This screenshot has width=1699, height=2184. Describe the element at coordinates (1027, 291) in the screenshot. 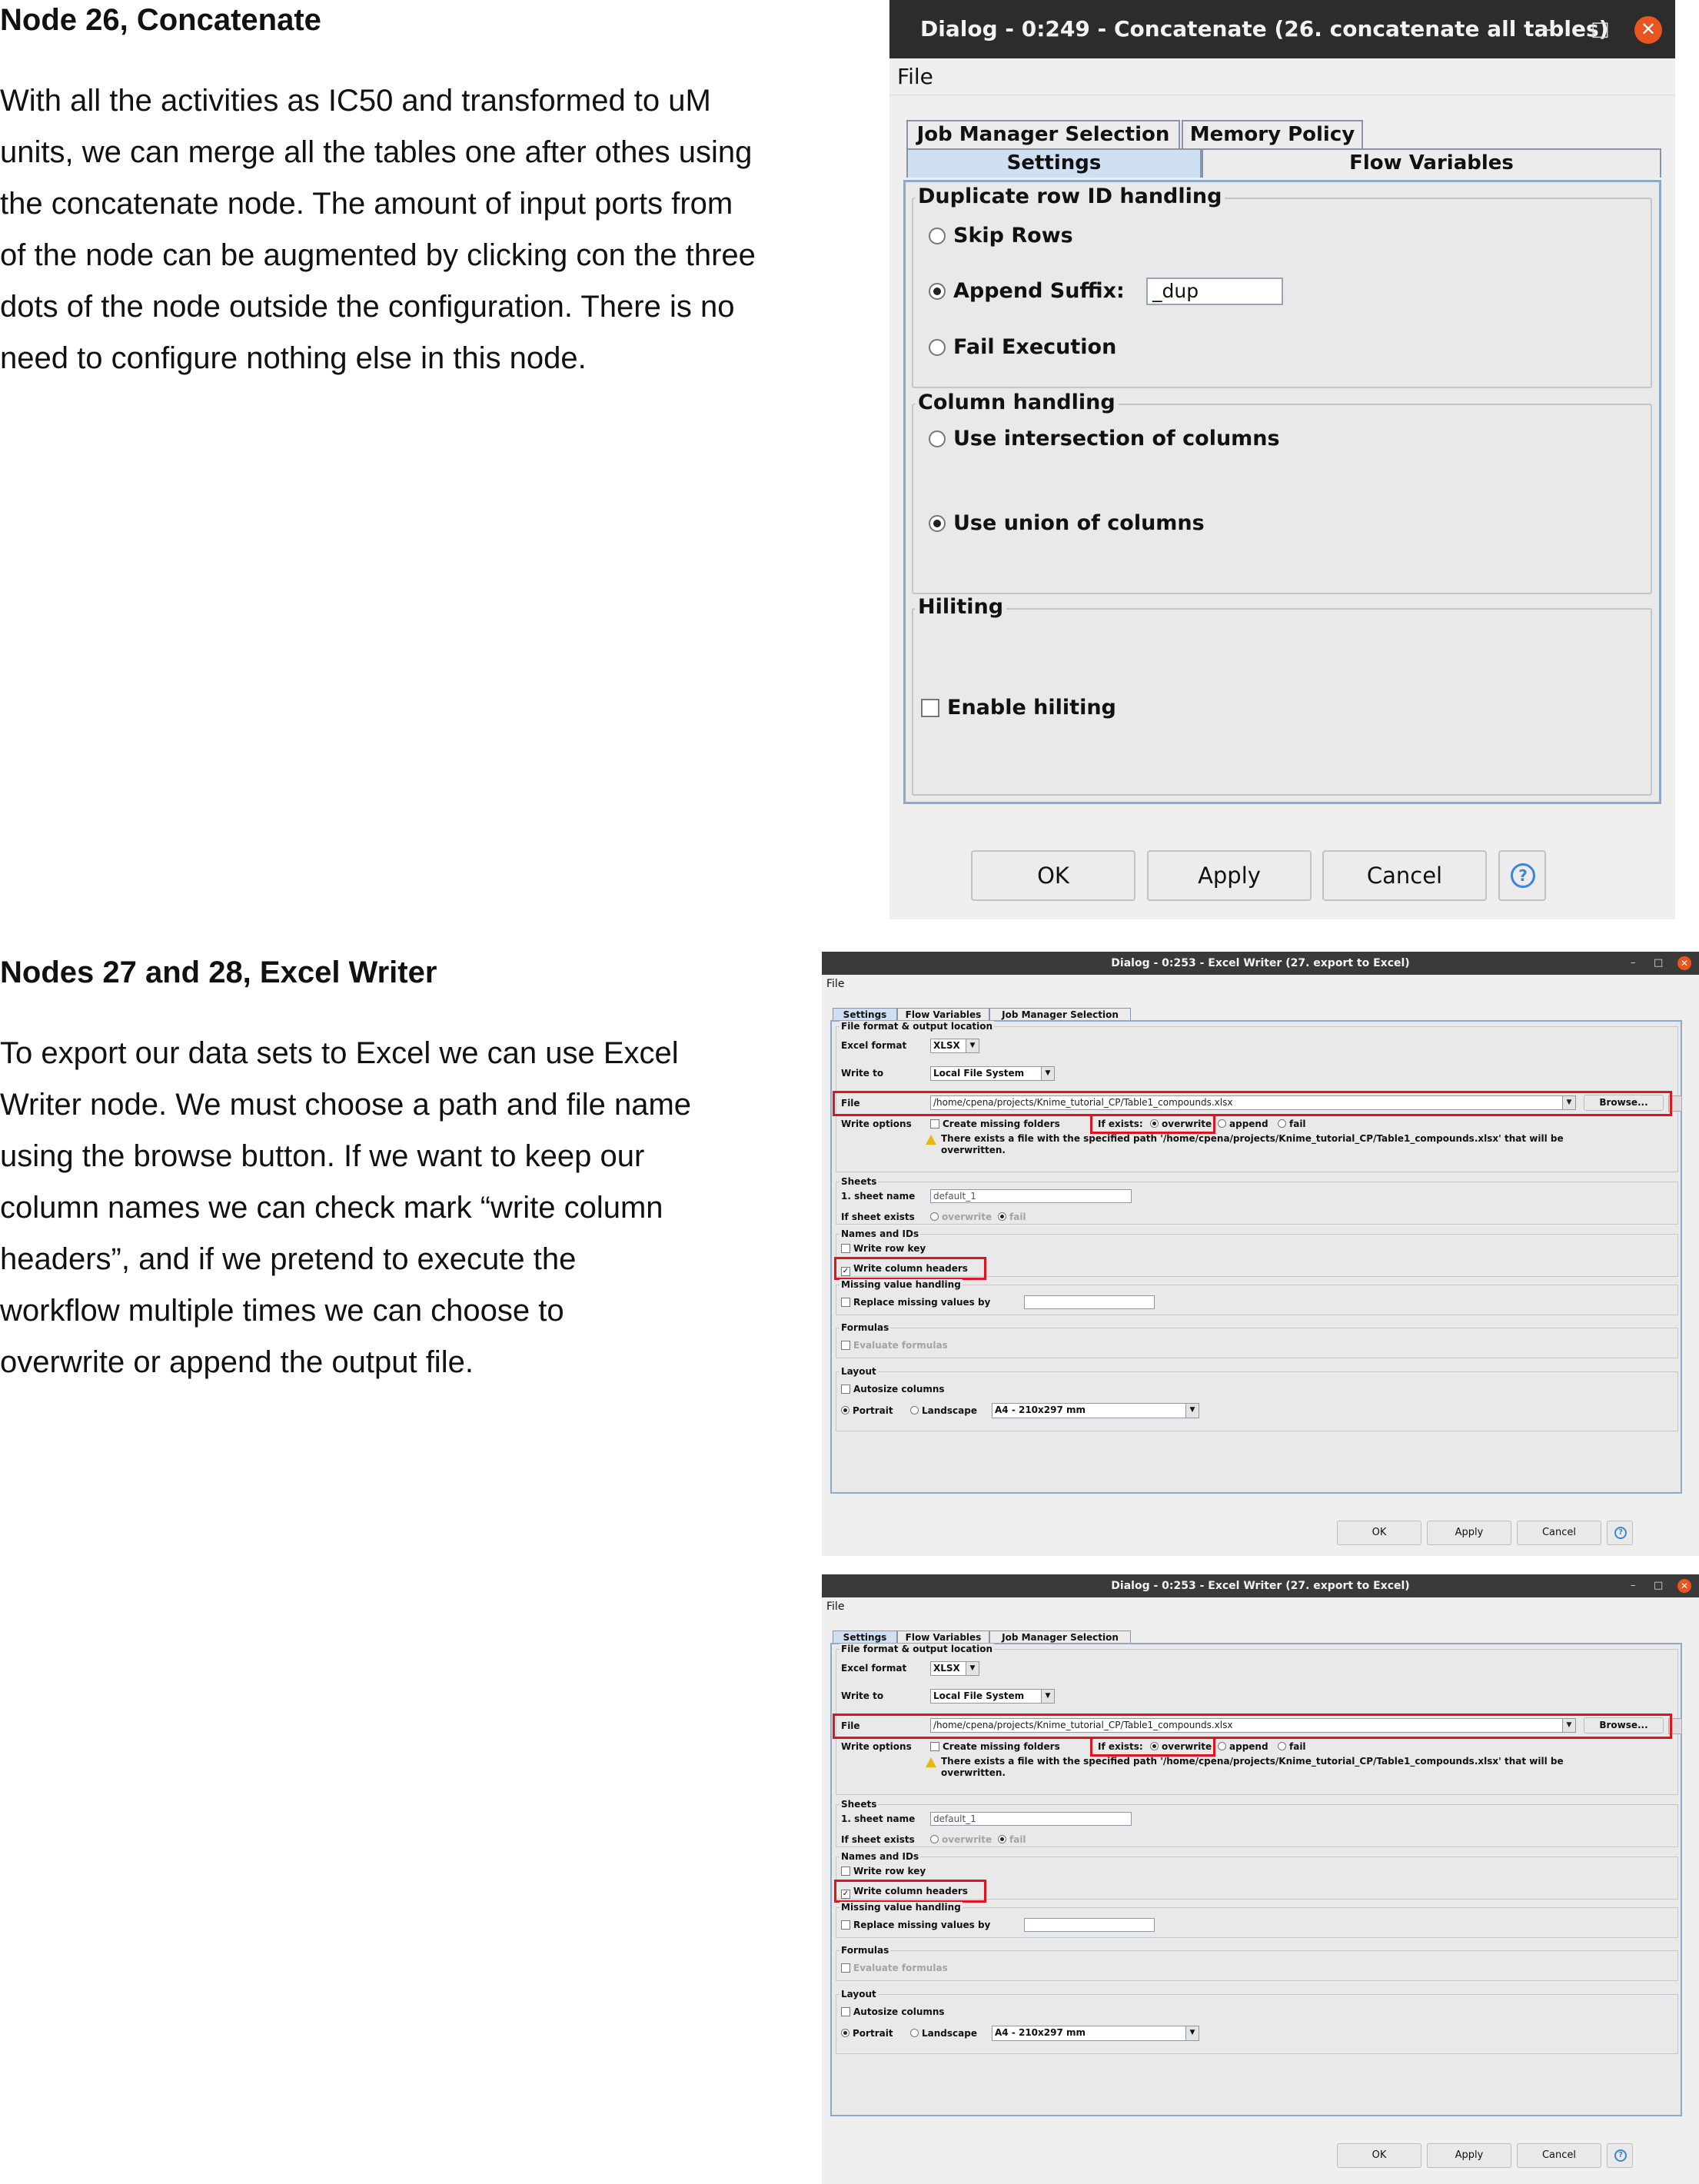

I see `option-append-suffix: Append Suffix:` at that location.